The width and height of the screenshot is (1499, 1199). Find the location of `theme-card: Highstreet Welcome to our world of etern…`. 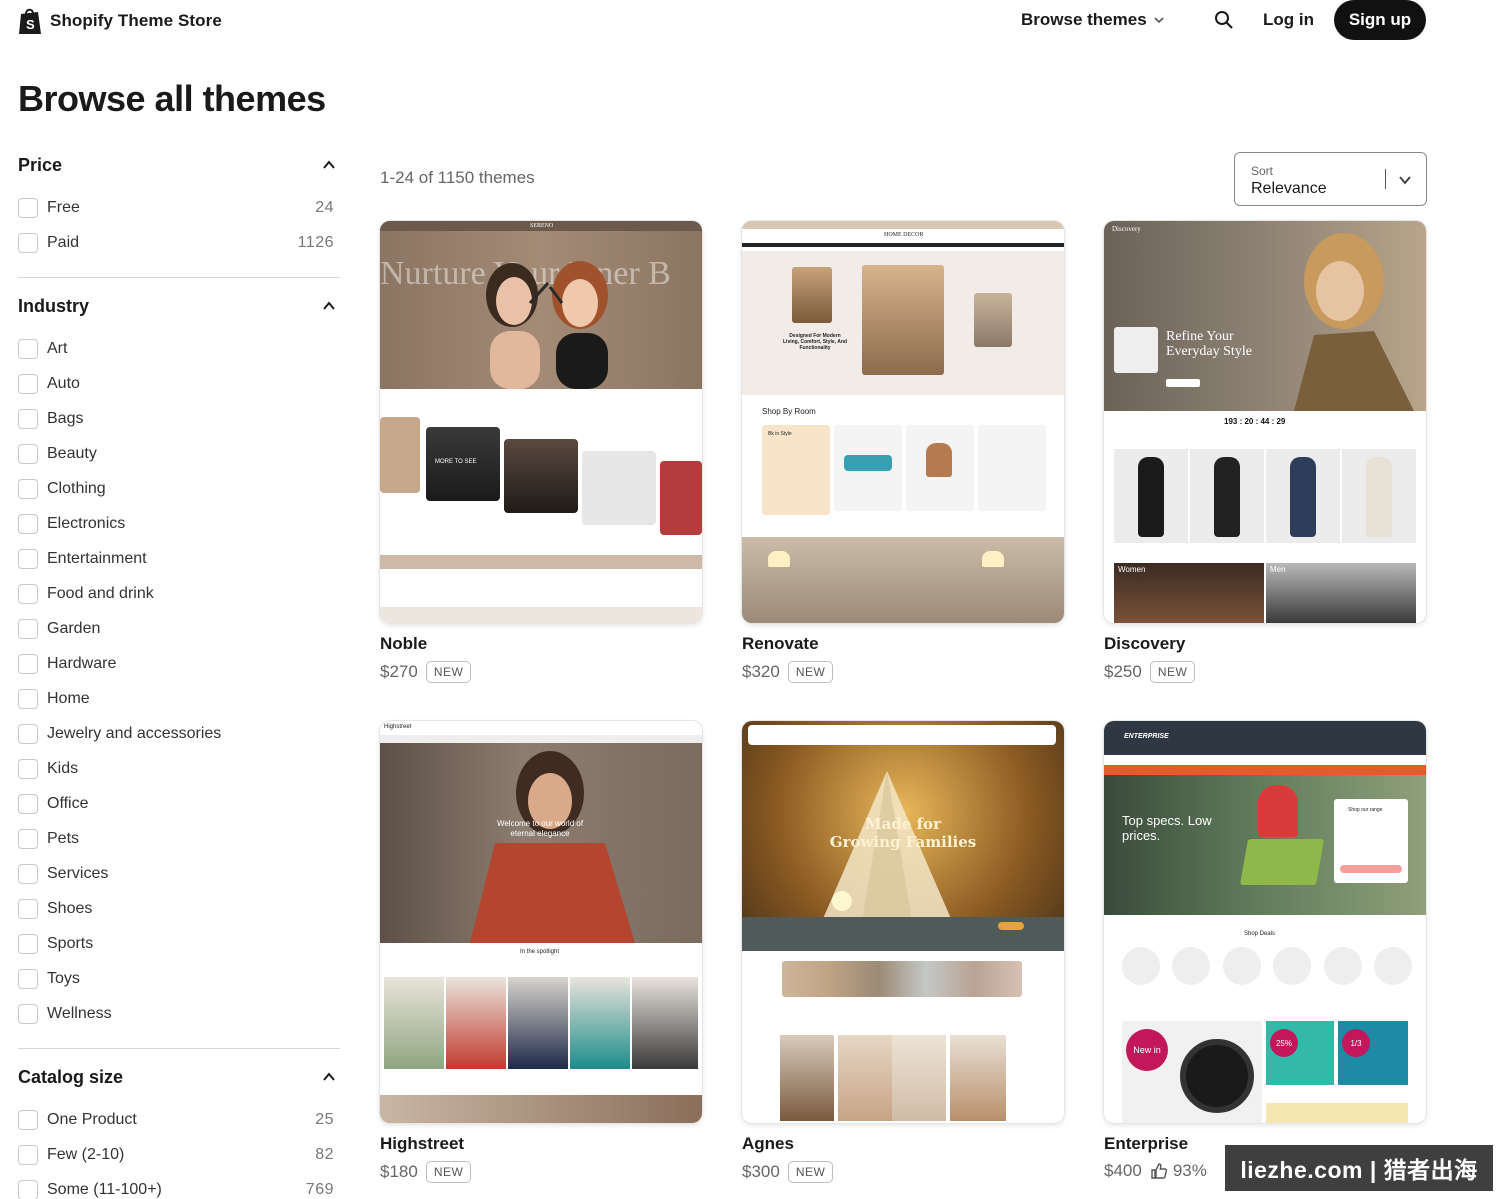

theme-card: Highstreet Welcome to our world of etern… is located at coordinates (541, 952).